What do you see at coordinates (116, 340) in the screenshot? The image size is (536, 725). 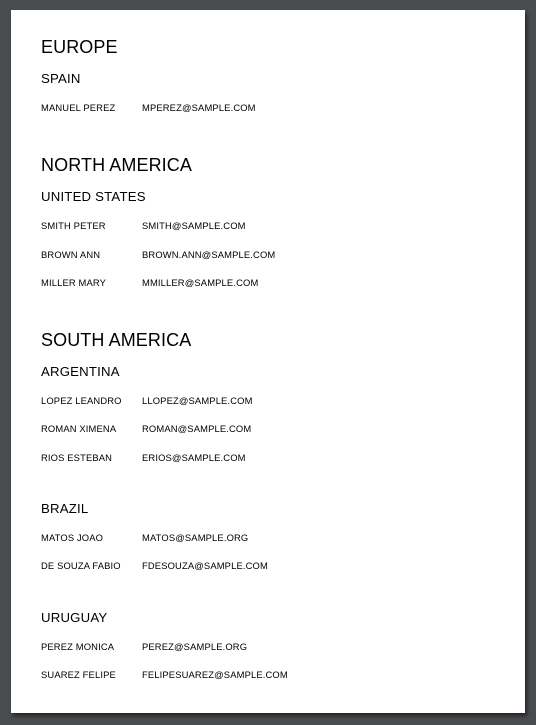 I see `region-title: SOUTH AMERICA` at bounding box center [116, 340].